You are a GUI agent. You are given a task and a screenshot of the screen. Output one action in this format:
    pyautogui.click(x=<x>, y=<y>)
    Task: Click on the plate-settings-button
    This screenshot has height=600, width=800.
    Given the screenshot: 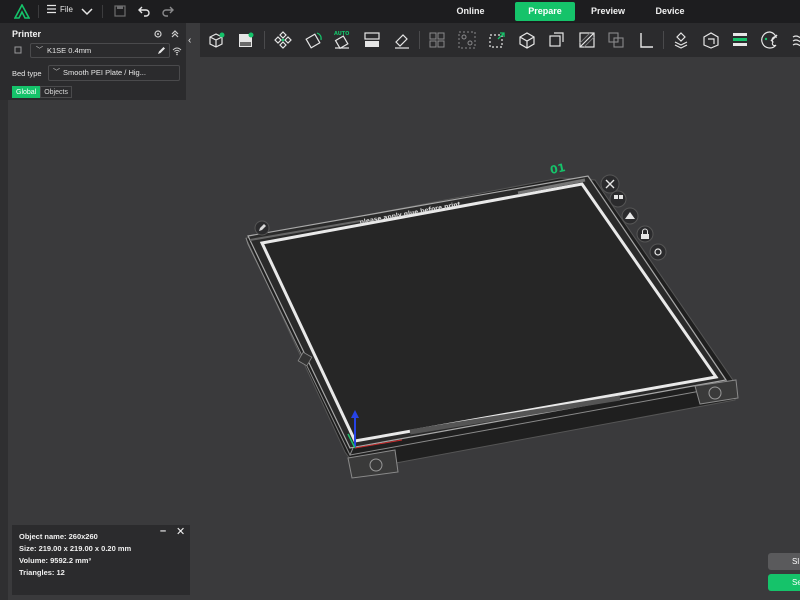 What is the action you would take?
    pyautogui.click(x=658, y=252)
    